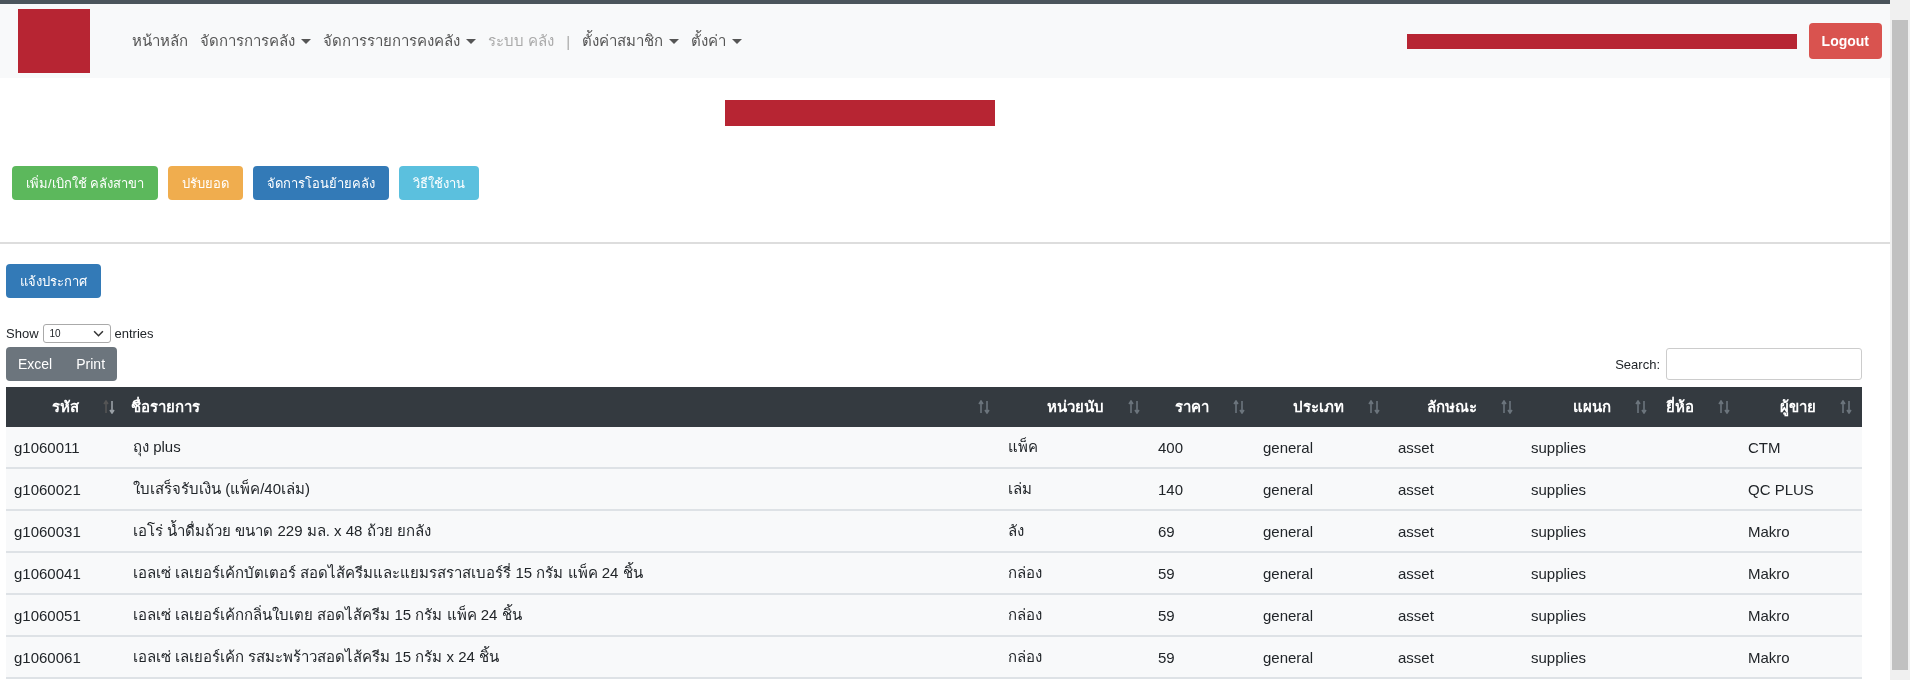  What do you see at coordinates (22, 333) in the screenshot?
I see `show-label: Show` at bounding box center [22, 333].